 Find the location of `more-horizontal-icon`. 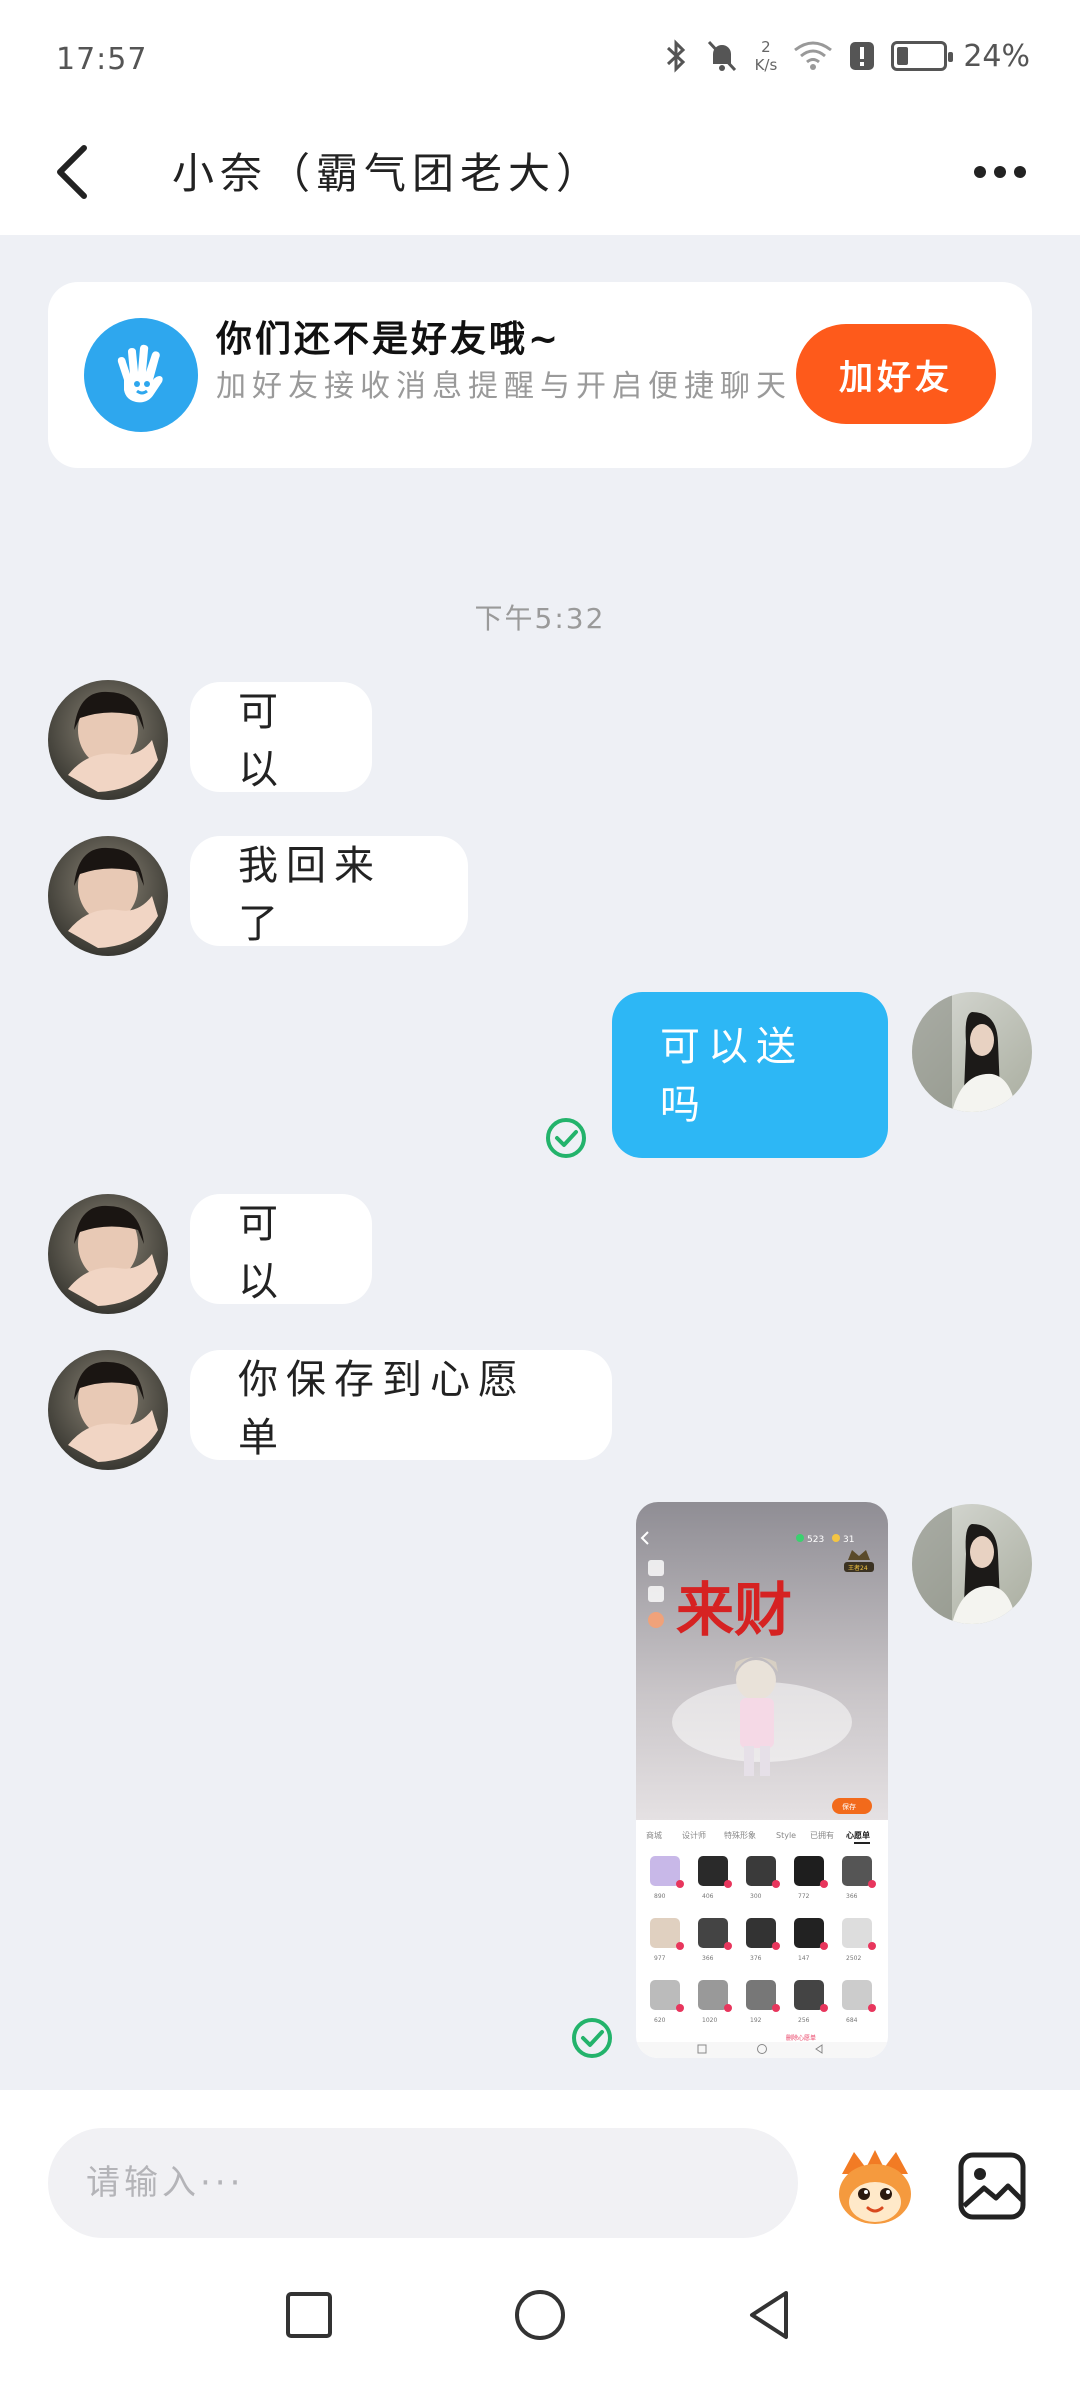

more-horizontal-icon is located at coordinates (980, 172).